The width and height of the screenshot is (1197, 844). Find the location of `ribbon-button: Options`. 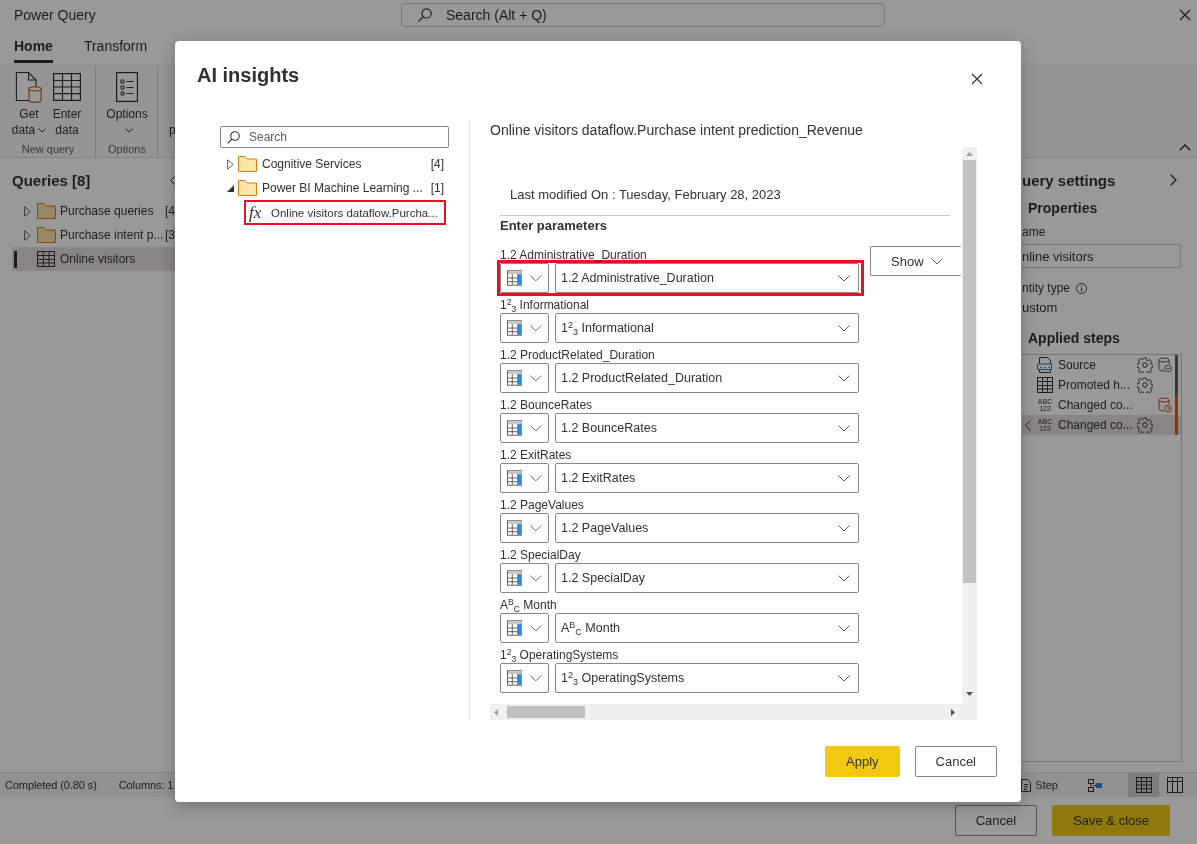

ribbon-button: Options is located at coordinates (127, 102).